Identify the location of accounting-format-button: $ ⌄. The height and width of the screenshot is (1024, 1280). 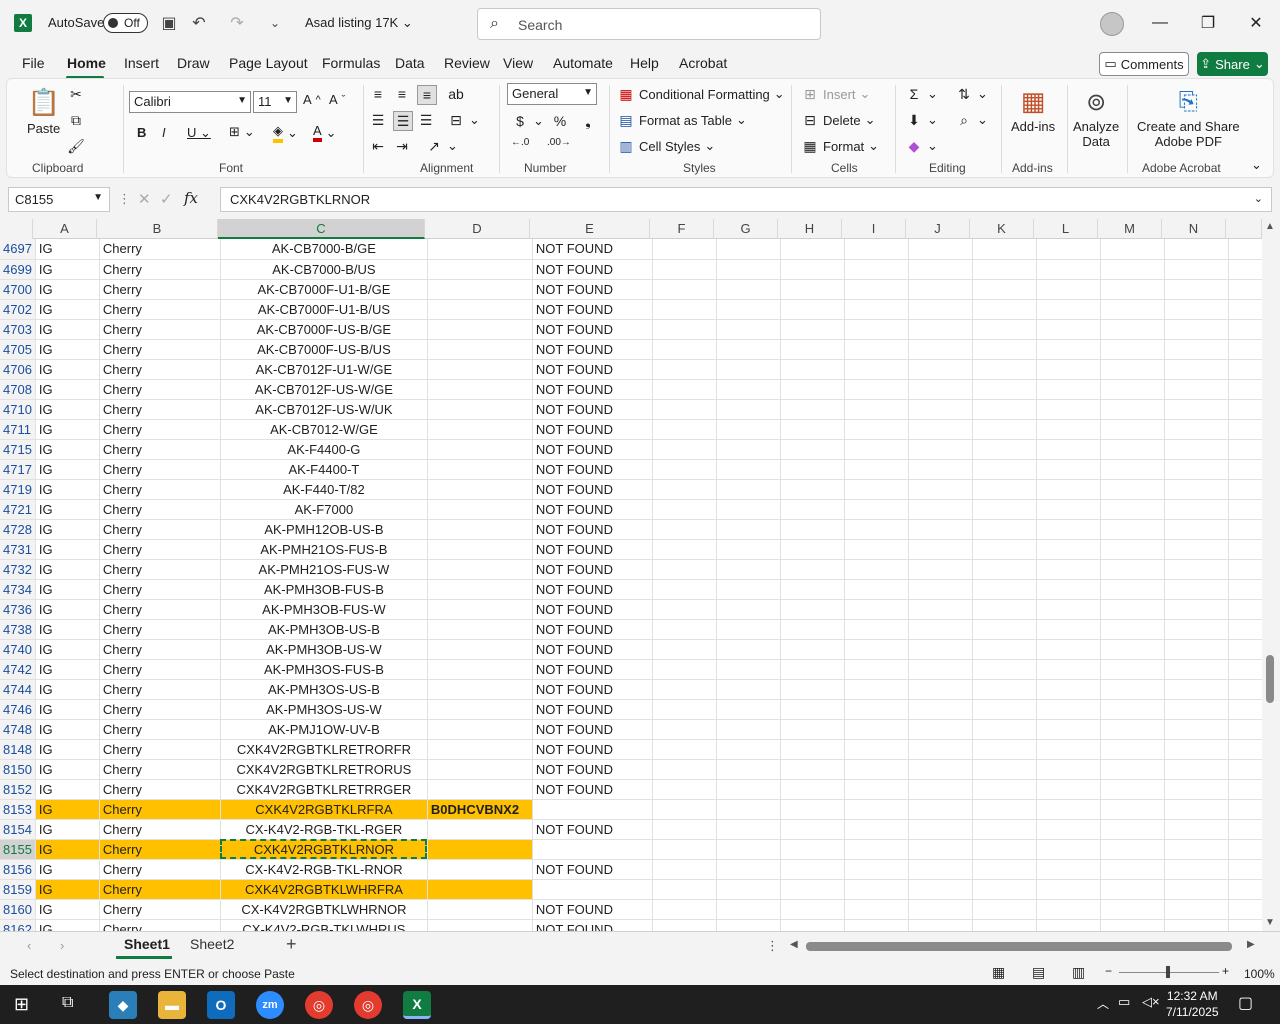
(527, 121).